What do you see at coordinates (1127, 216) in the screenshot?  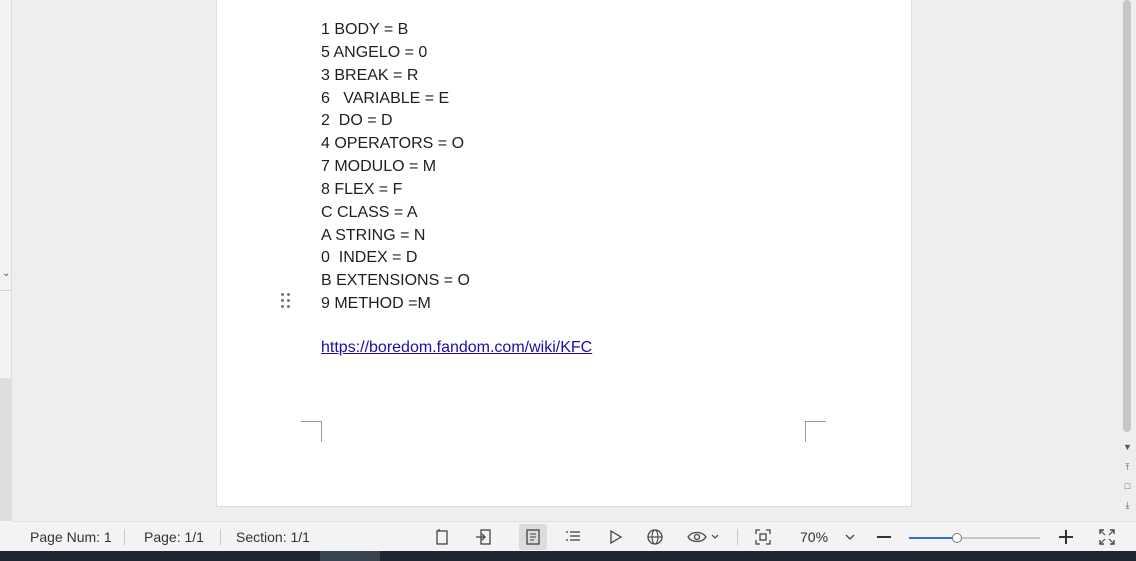 I see `scrollbar-thumb` at bounding box center [1127, 216].